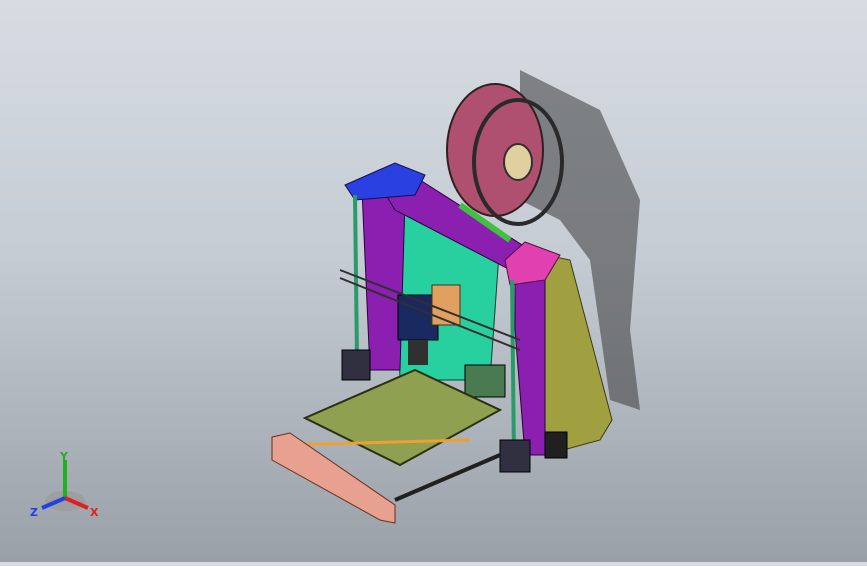 This screenshot has width=867, height=566. What do you see at coordinates (485, 381) in the screenshot?
I see `y-motor` at bounding box center [485, 381].